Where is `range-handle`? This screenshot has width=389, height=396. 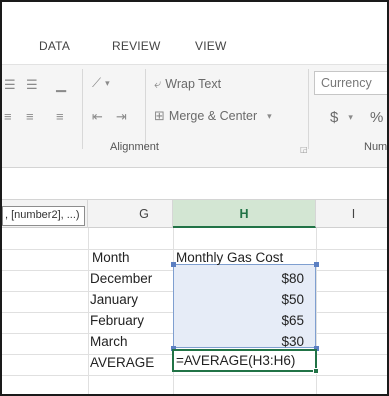 range-handle is located at coordinates (316, 264).